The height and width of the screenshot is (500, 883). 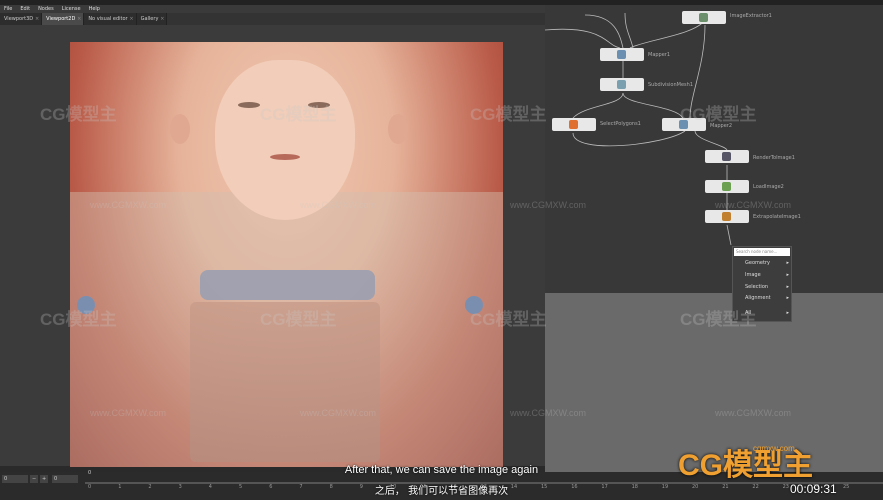 I want to click on texture-mouth, so click(x=285, y=157).